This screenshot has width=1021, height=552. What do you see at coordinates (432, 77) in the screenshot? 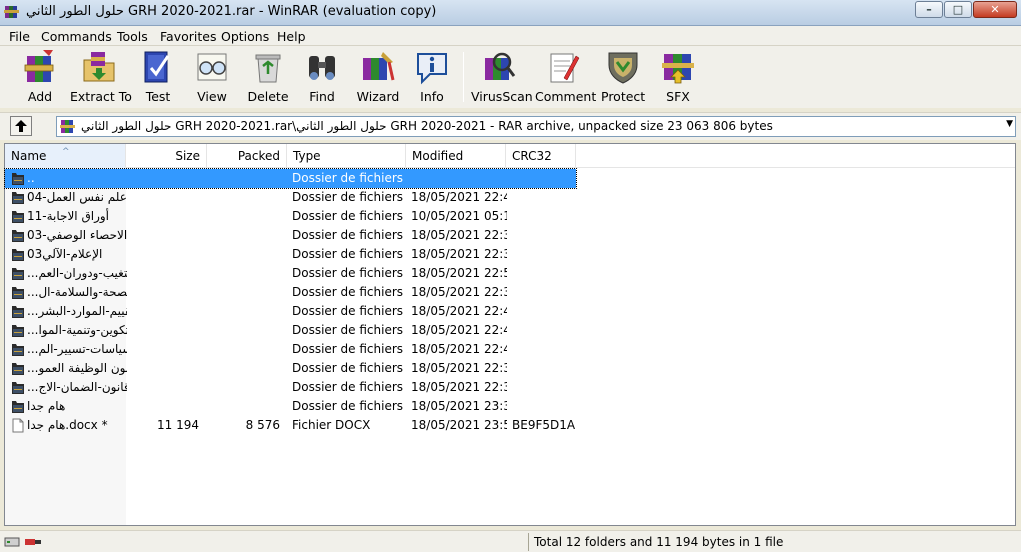
I see `info-button: Info` at bounding box center [432, 77].